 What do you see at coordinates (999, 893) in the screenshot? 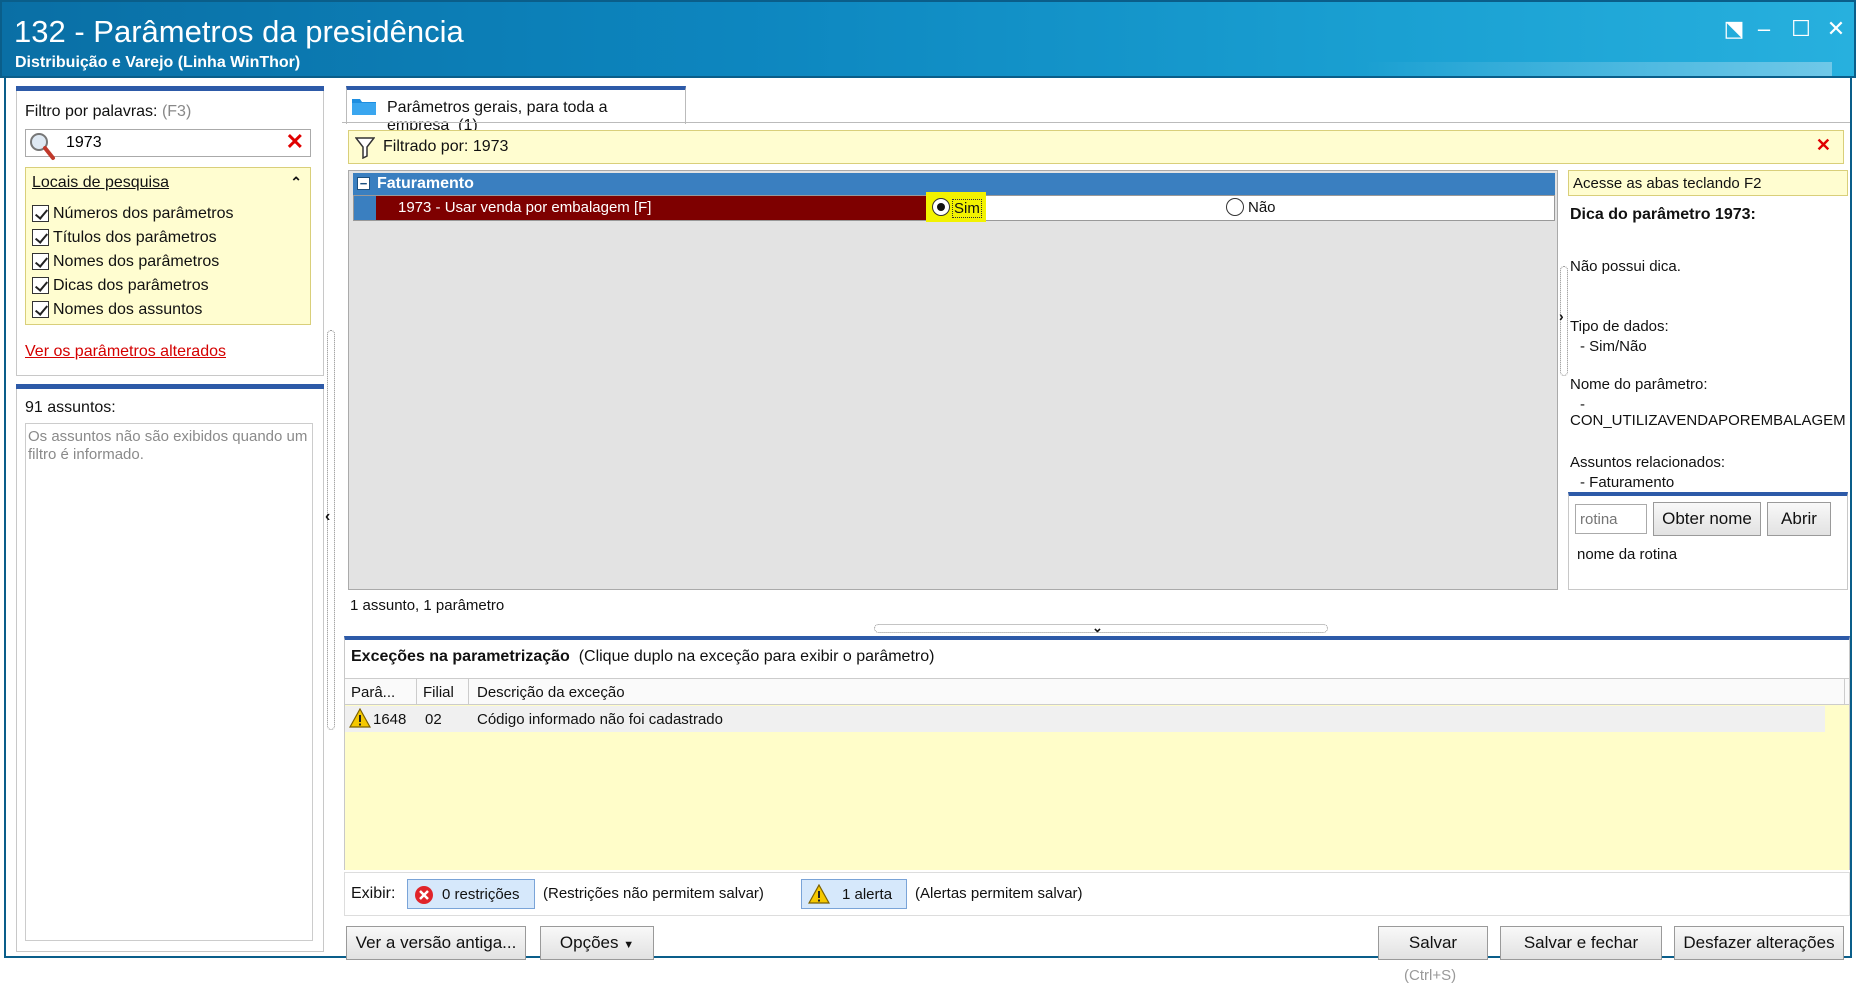
I see `alerts-note: (Alertas permitem salvar)` at bounding box center [999, 893].